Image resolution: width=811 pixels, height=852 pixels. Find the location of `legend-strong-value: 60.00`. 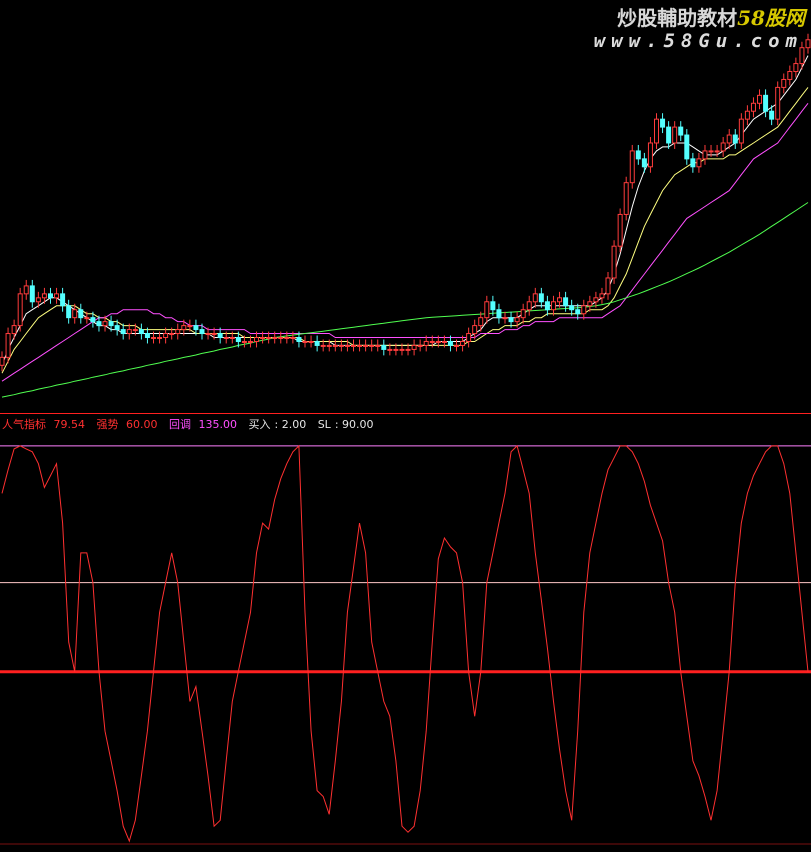

legend-strong-value: 60.00 is located at coordinates (142, 424).